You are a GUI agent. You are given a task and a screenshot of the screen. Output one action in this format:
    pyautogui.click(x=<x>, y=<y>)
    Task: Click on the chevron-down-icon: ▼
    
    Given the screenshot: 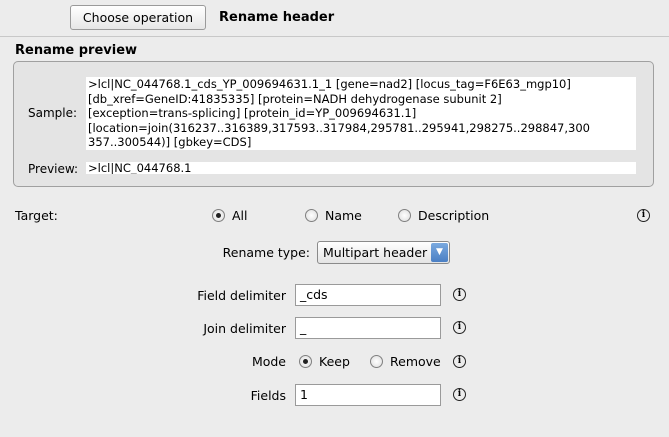 What is the action you would take?
    pyautogui.click(x=439, y=252)
    